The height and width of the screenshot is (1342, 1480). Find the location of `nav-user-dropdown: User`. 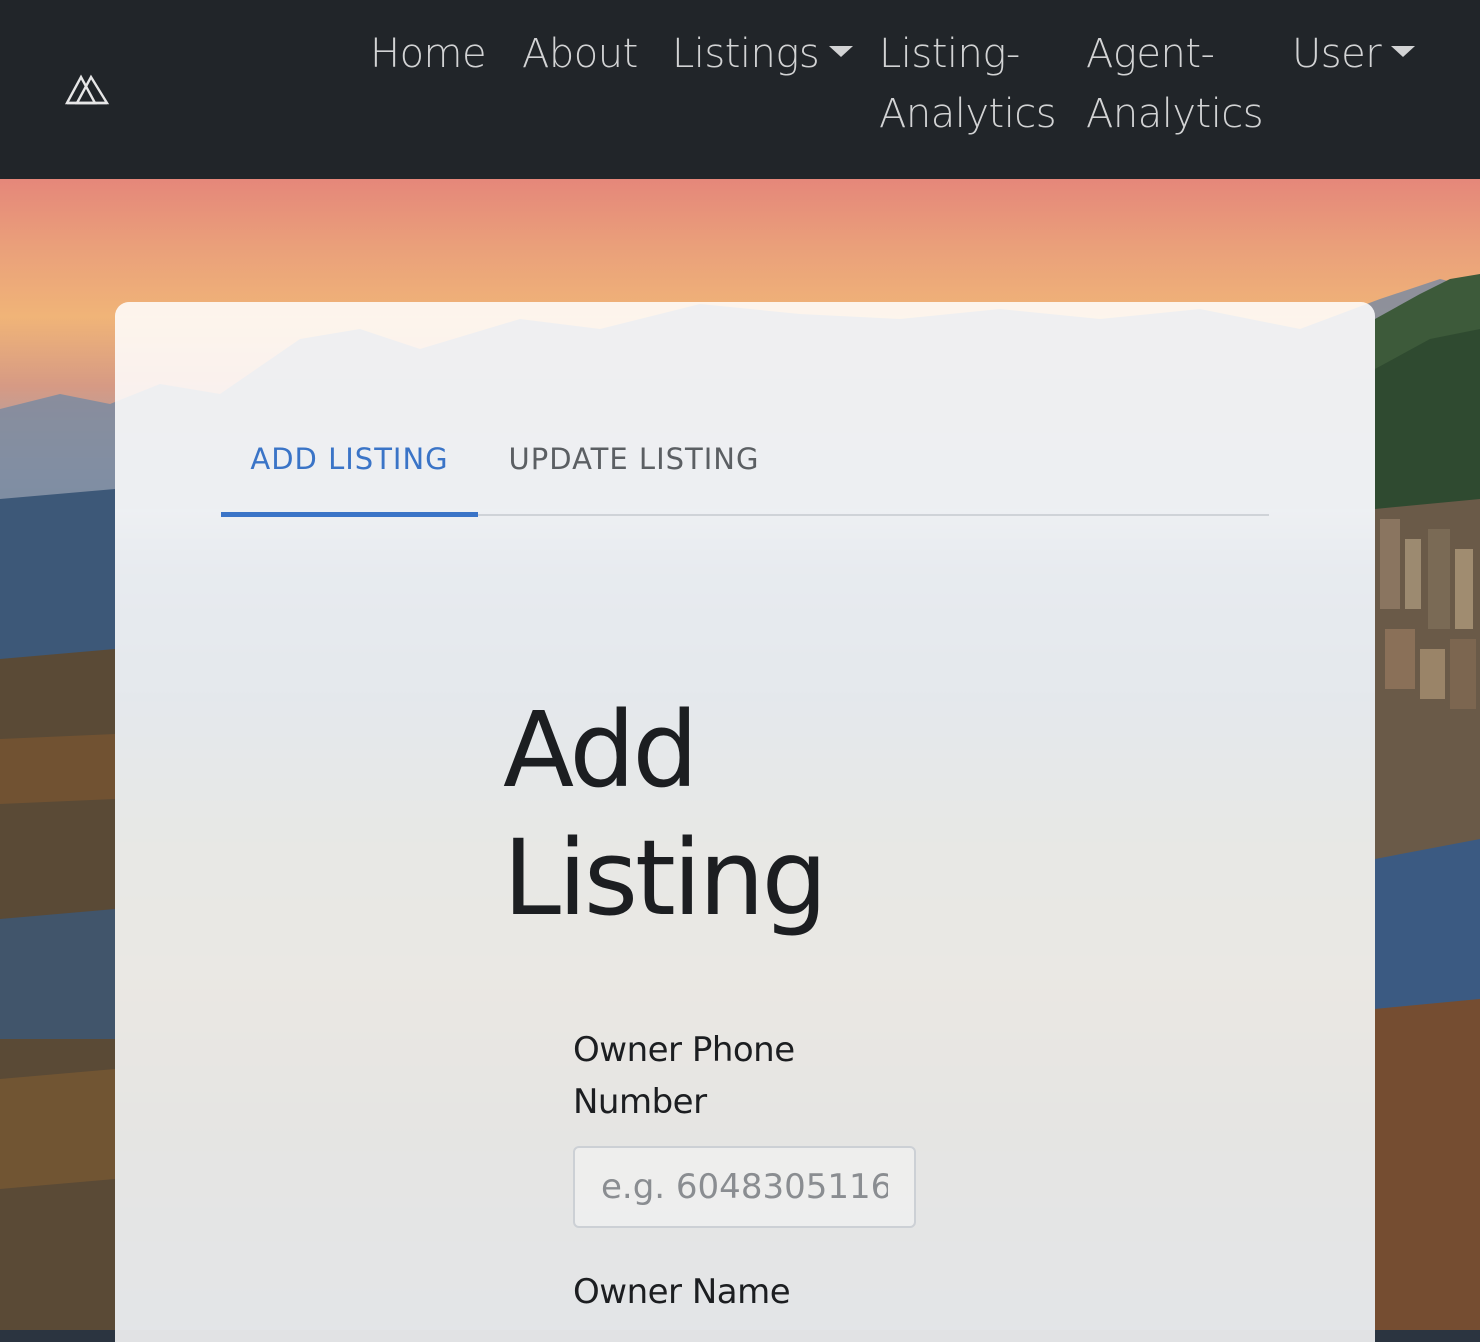

nav-user-dropdown: User is located at coordinates (1354, 54).